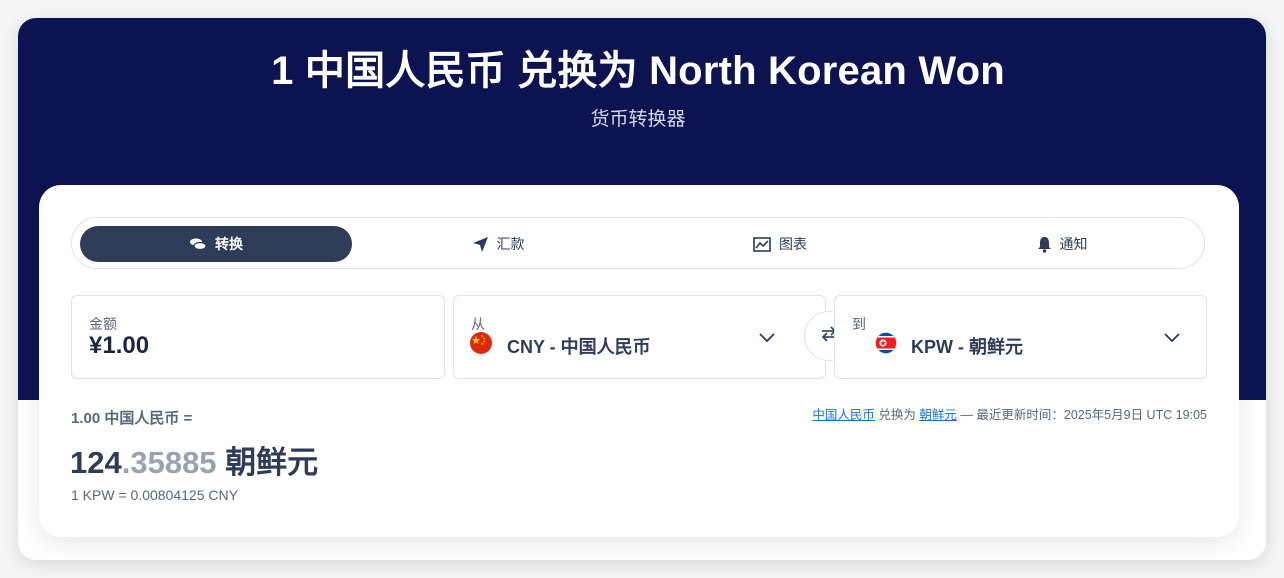 The height and width of the screenshot is (578, 1284). What do you see at coordinates (843, 415) in the screenshot?
I see `from-currency-link: 中国人民币` at bounding box center [843, 415].